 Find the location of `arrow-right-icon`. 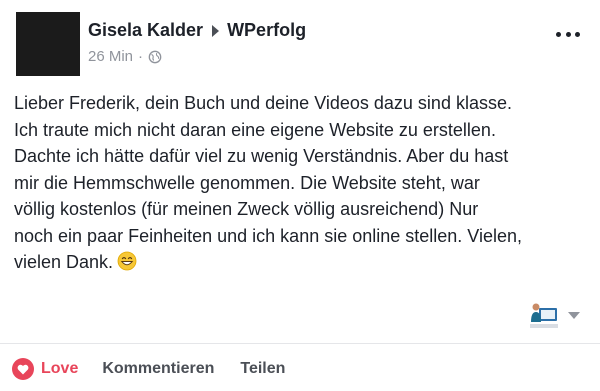

arrow-right-icon is located at coordinates (216, 30).